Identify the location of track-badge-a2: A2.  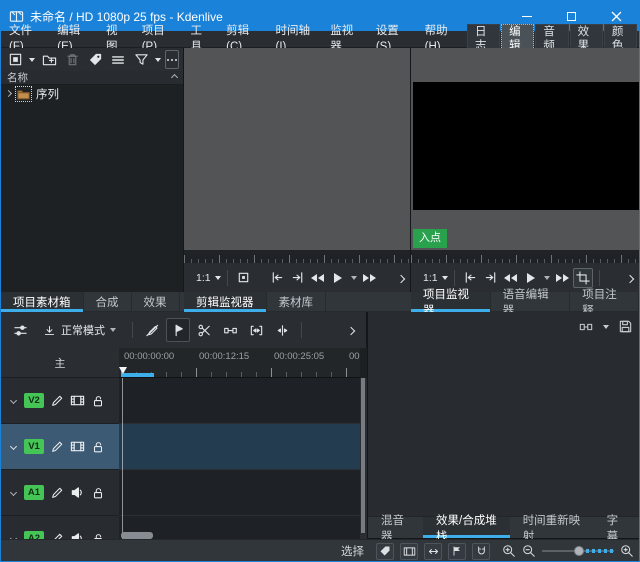
(34, 535).